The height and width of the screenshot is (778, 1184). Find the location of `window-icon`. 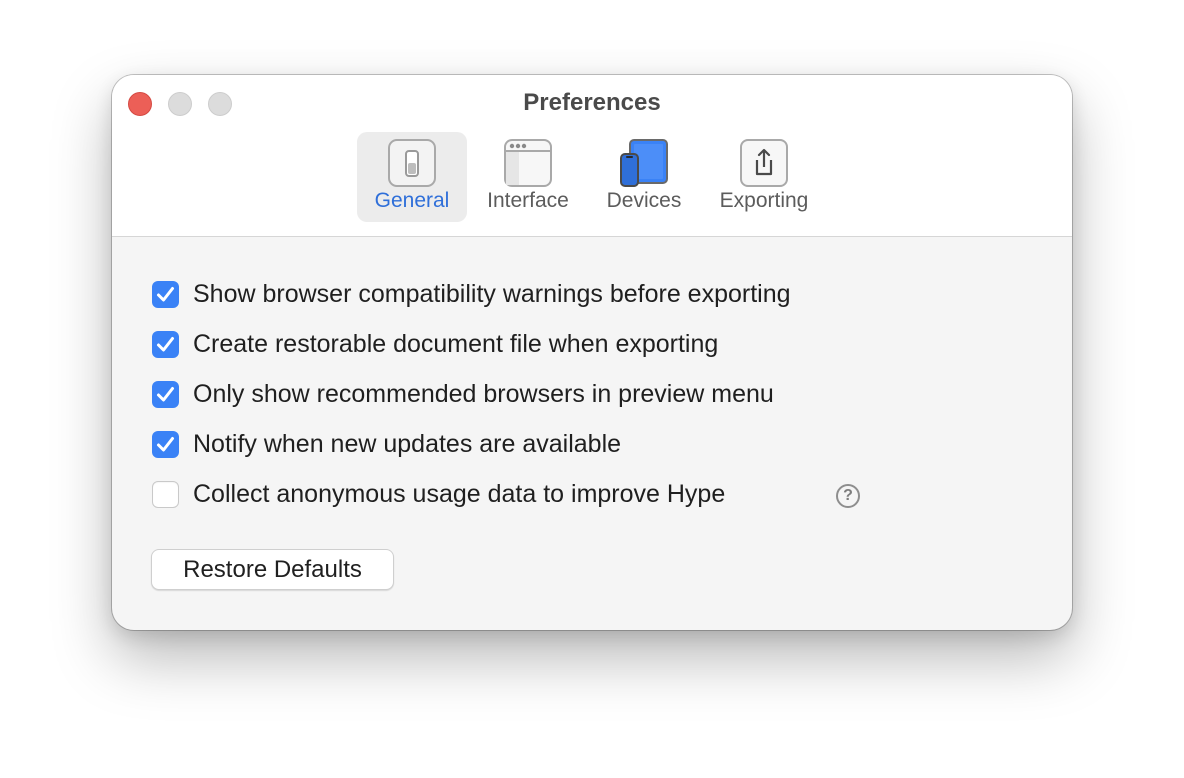

window-icon is located at coordinates (528, 163).